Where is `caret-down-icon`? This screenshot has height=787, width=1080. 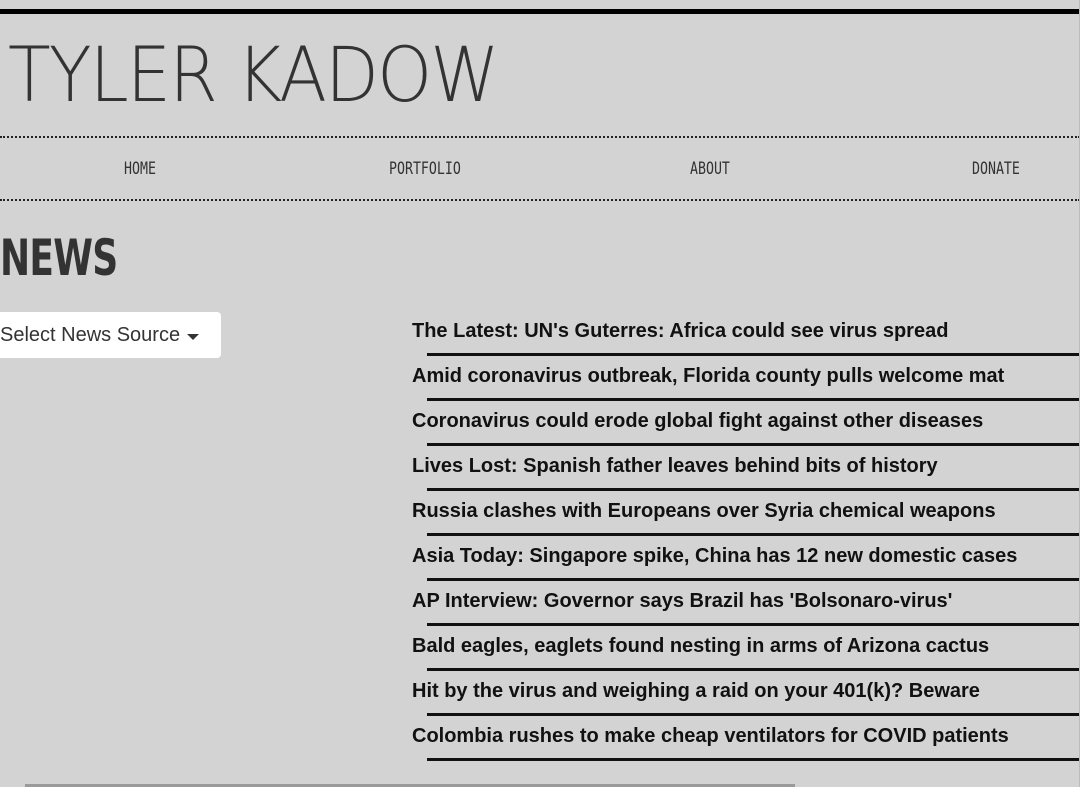 caret-down-icon is located at coordinates (193, 336).